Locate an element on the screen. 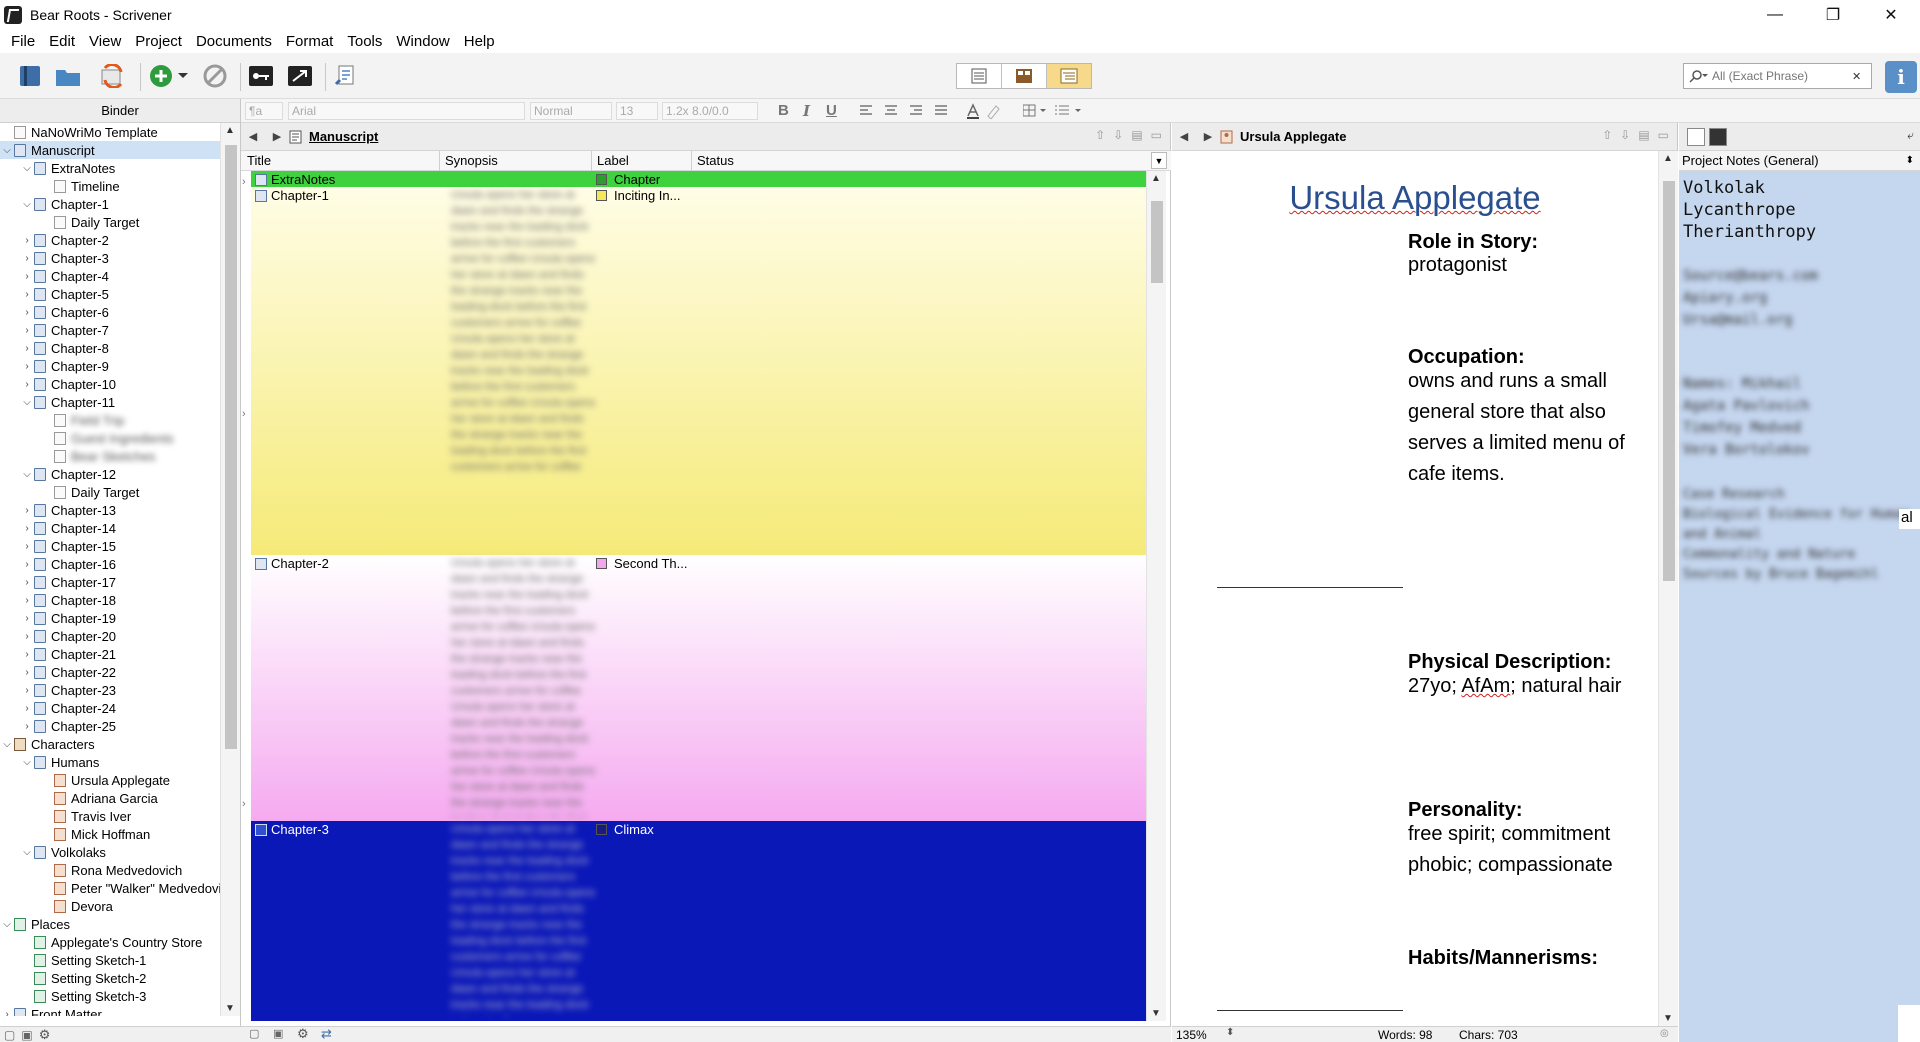 Image resolution: width=1920 pixels, height=1042 pixels. binder-item: › Chapter-22 is located at coordinates (110, 672).